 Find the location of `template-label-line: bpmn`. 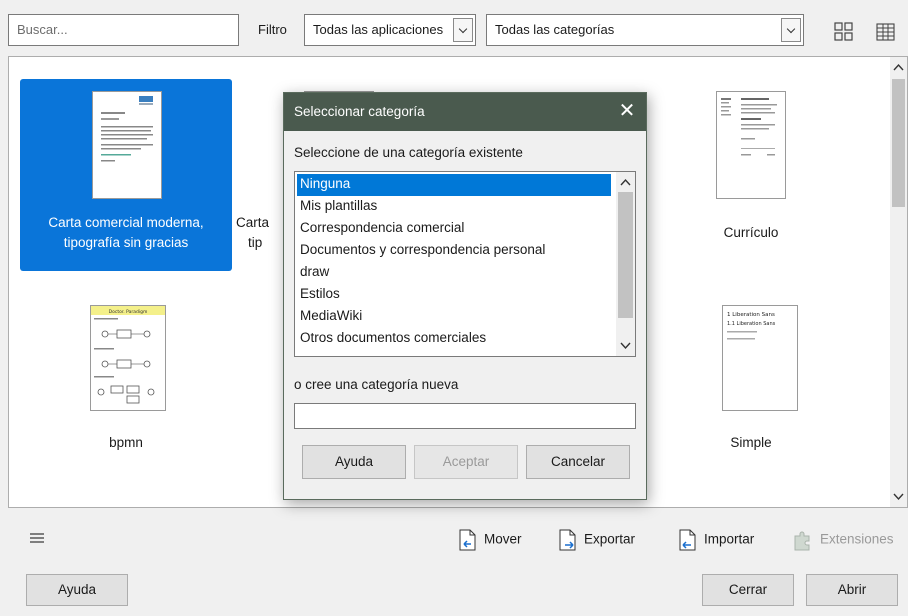

template-label-line: bpmn is located at coordinates (126, 442).